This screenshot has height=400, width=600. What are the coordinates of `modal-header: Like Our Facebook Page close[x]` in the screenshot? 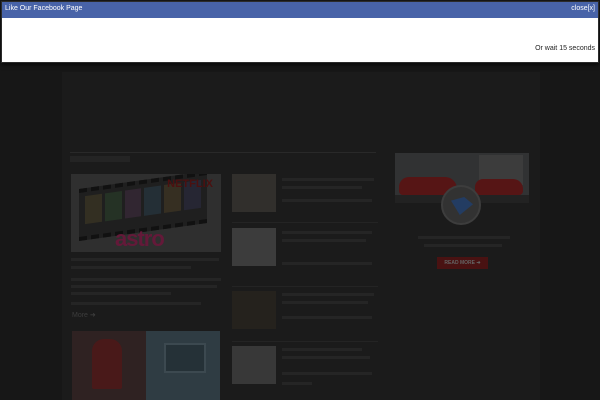 It's located at (300, 10).